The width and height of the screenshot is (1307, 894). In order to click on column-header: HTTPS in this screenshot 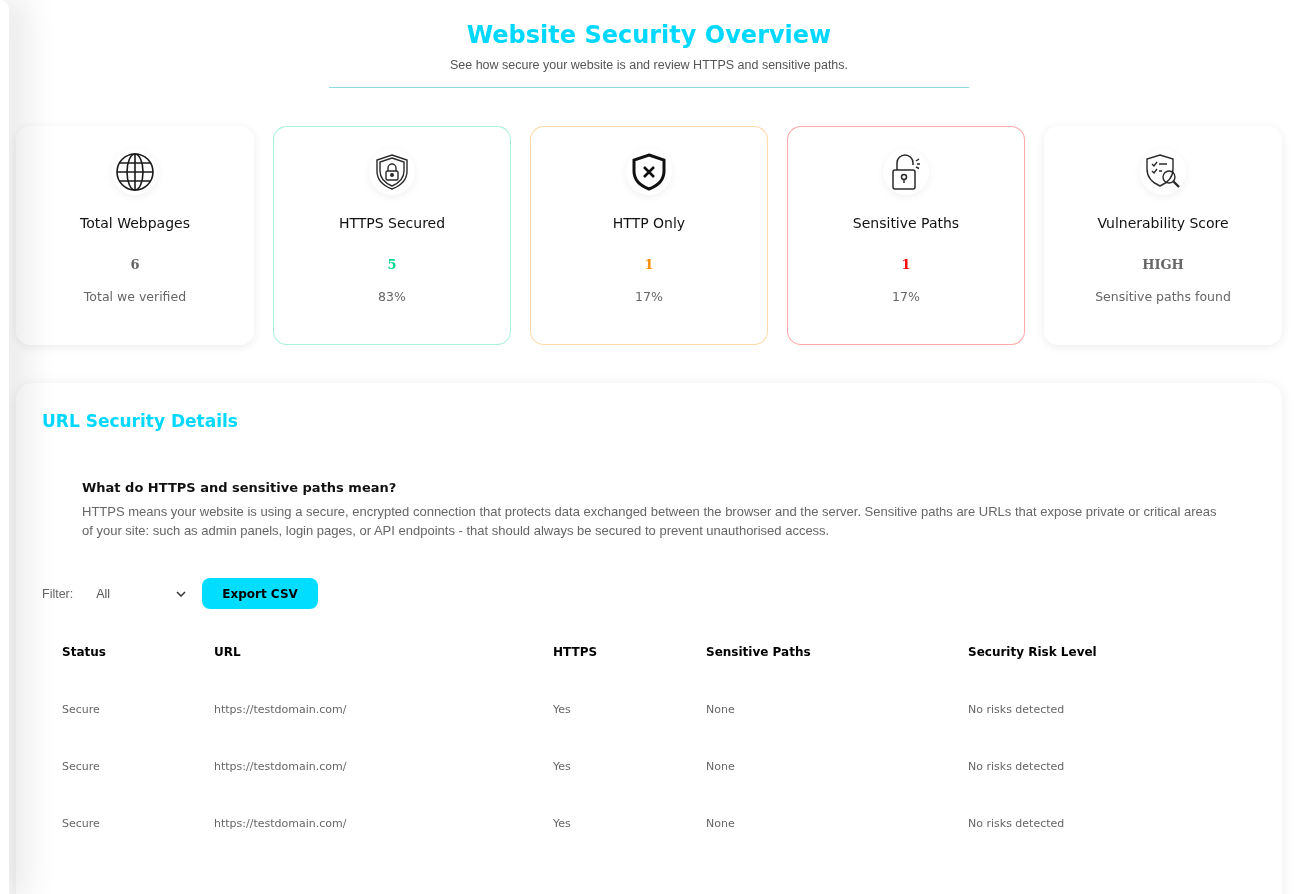, I will do `click(576, 652)`.